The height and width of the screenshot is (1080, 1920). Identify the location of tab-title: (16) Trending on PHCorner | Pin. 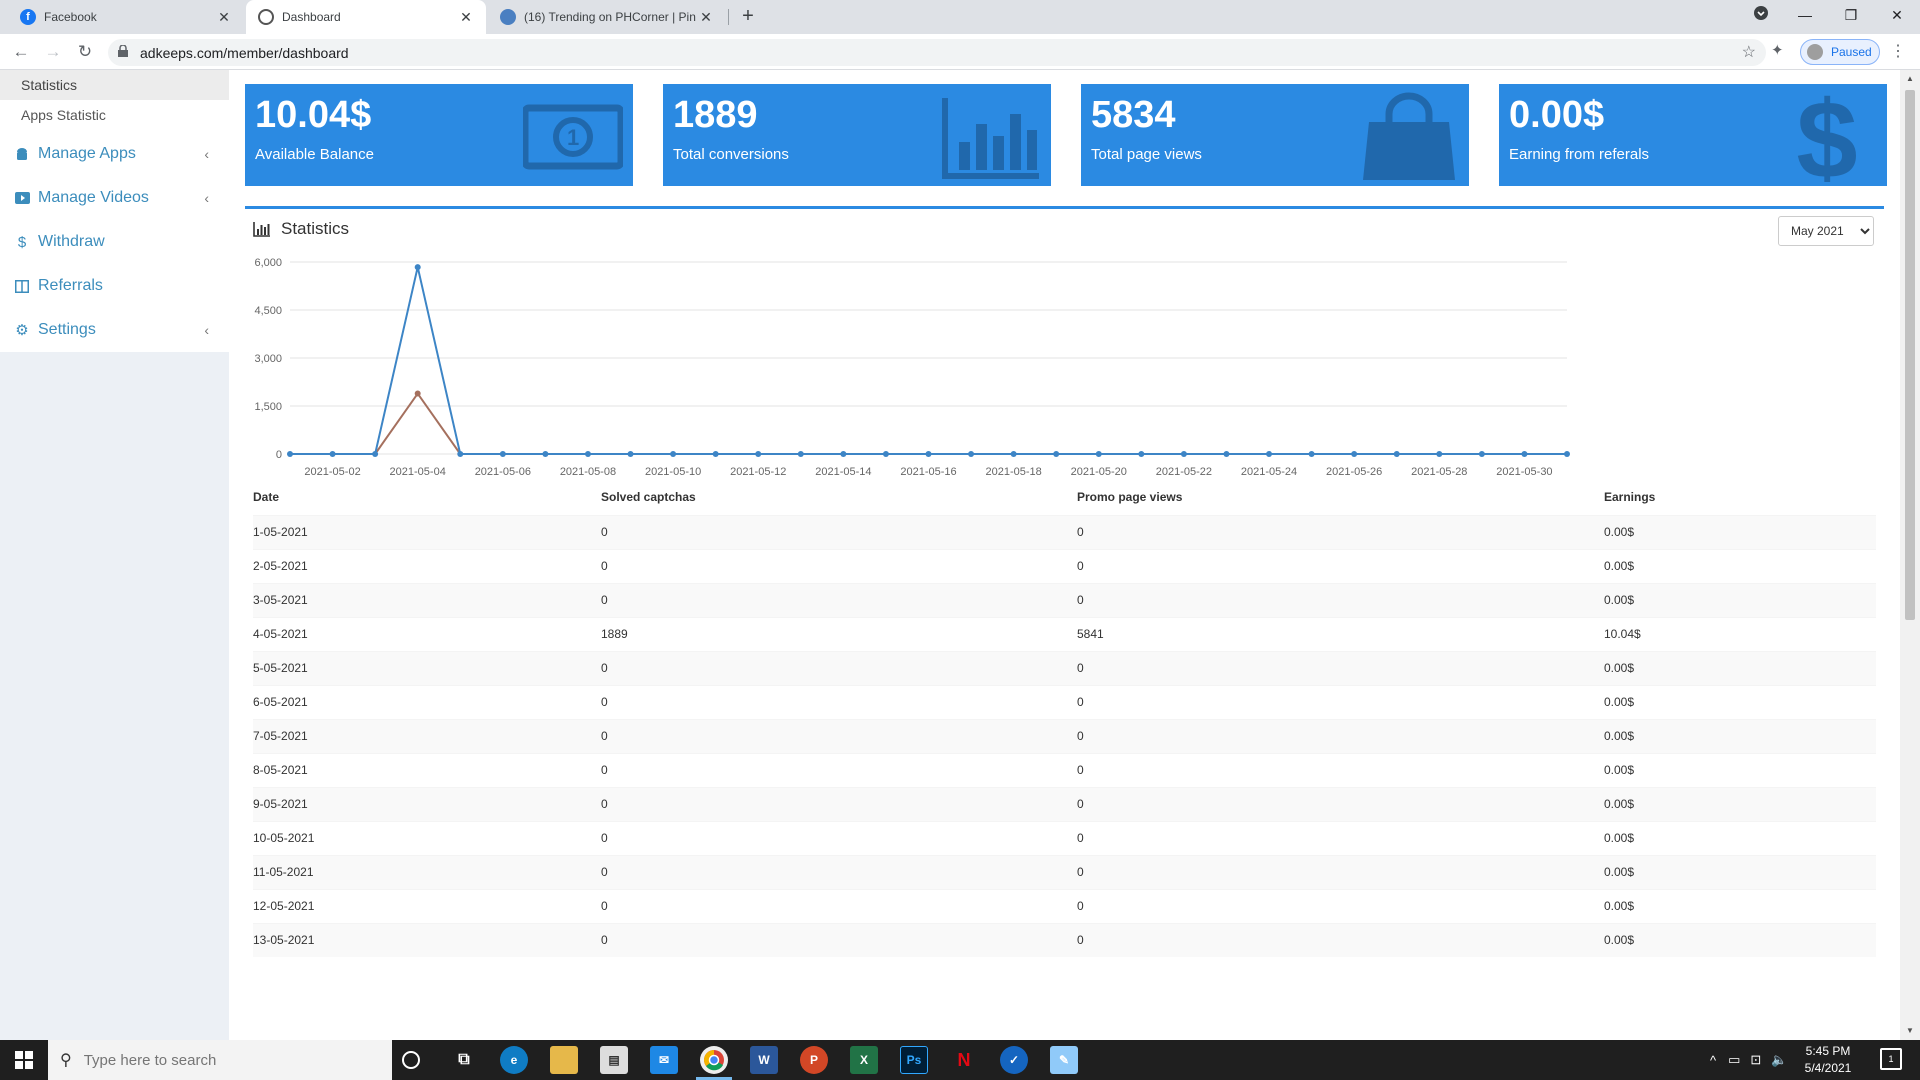
(610, 17).